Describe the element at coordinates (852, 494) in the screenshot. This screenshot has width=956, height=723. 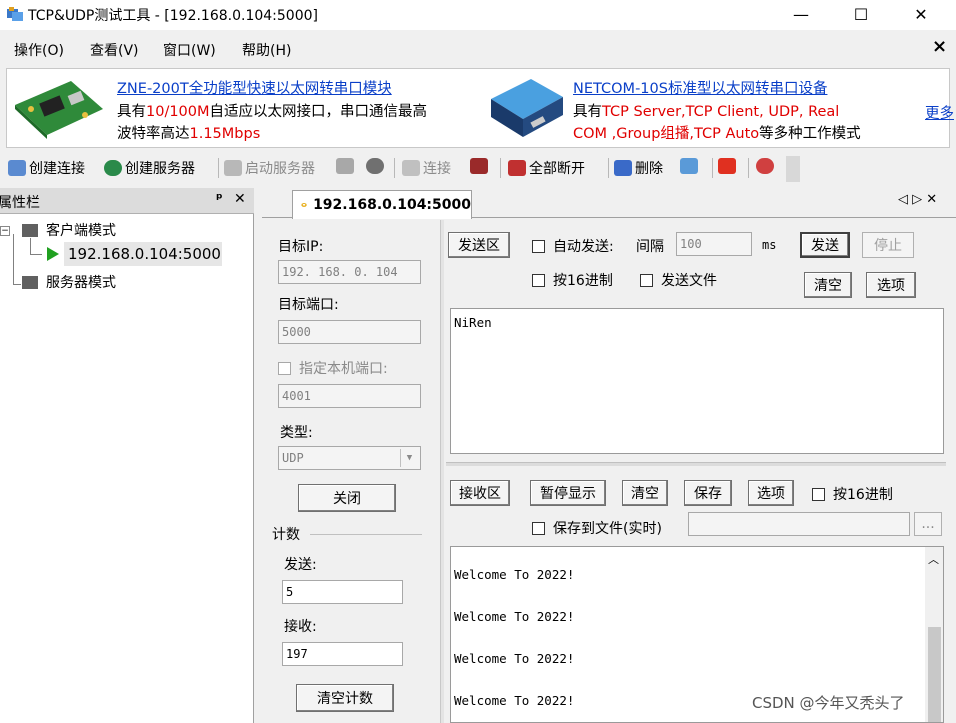
I see `receive-hex-option: 按16进制` at that location.